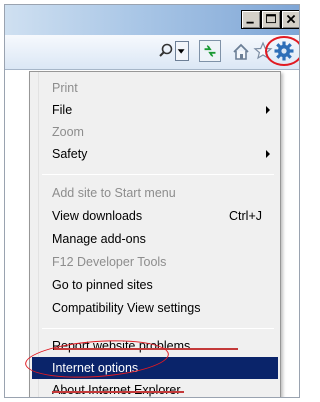 This screenshot has width=320, height=402. I want to click on menu-item-label: Compatibility View settings, so click(126, 308).